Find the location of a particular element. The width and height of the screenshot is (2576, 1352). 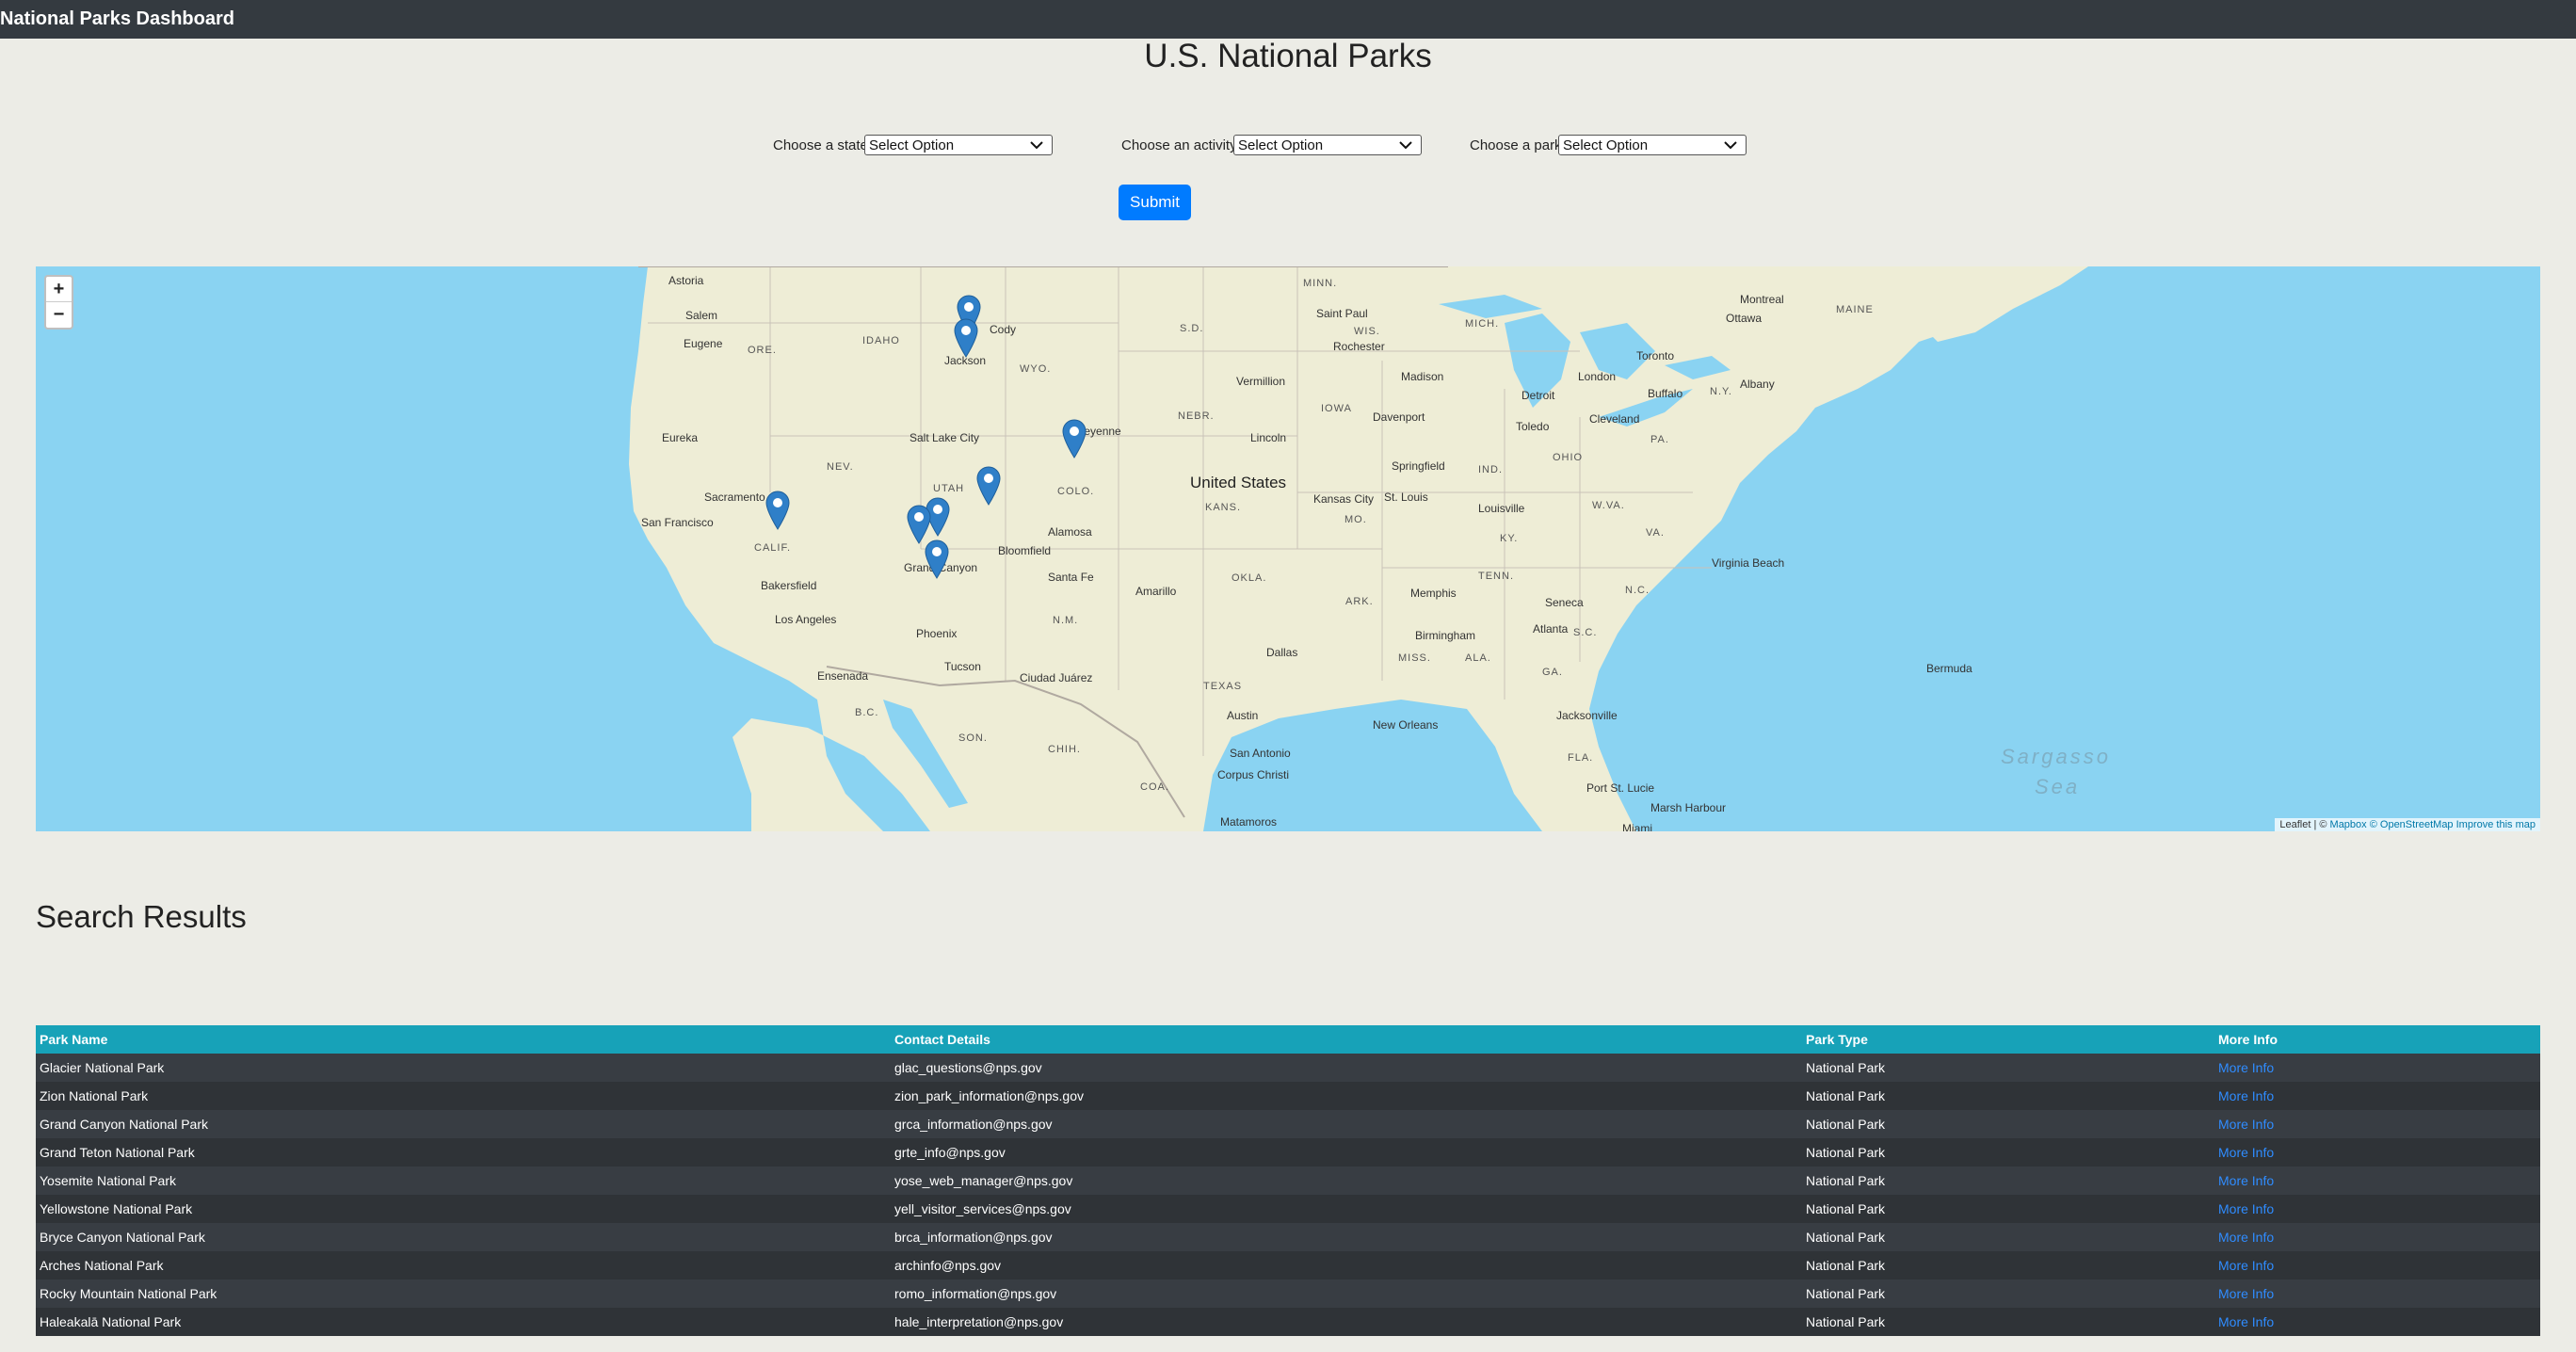

contact-details: hale_interpretation@nps.gov is located at coordinates (1346, 1322).